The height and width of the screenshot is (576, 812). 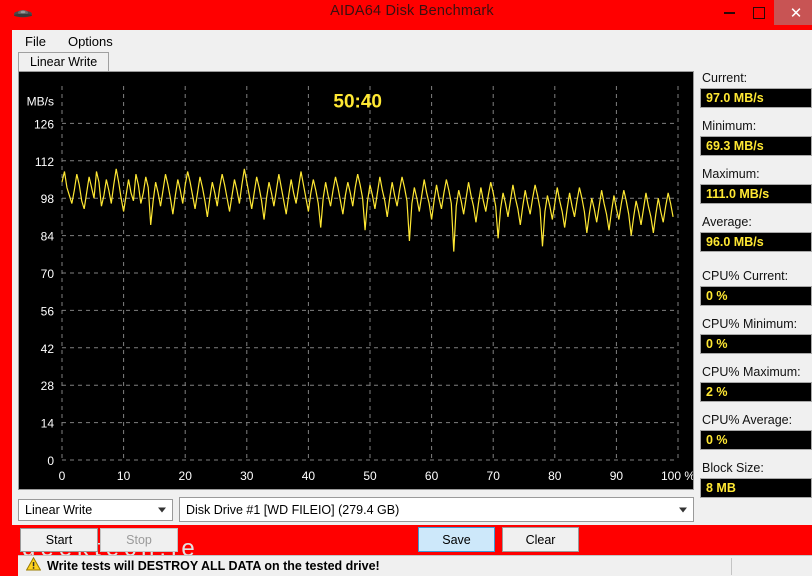 What do you see at coordinates (731, 566) in the screenshot?
I see `status-separator` at bounding box center [731, 566].